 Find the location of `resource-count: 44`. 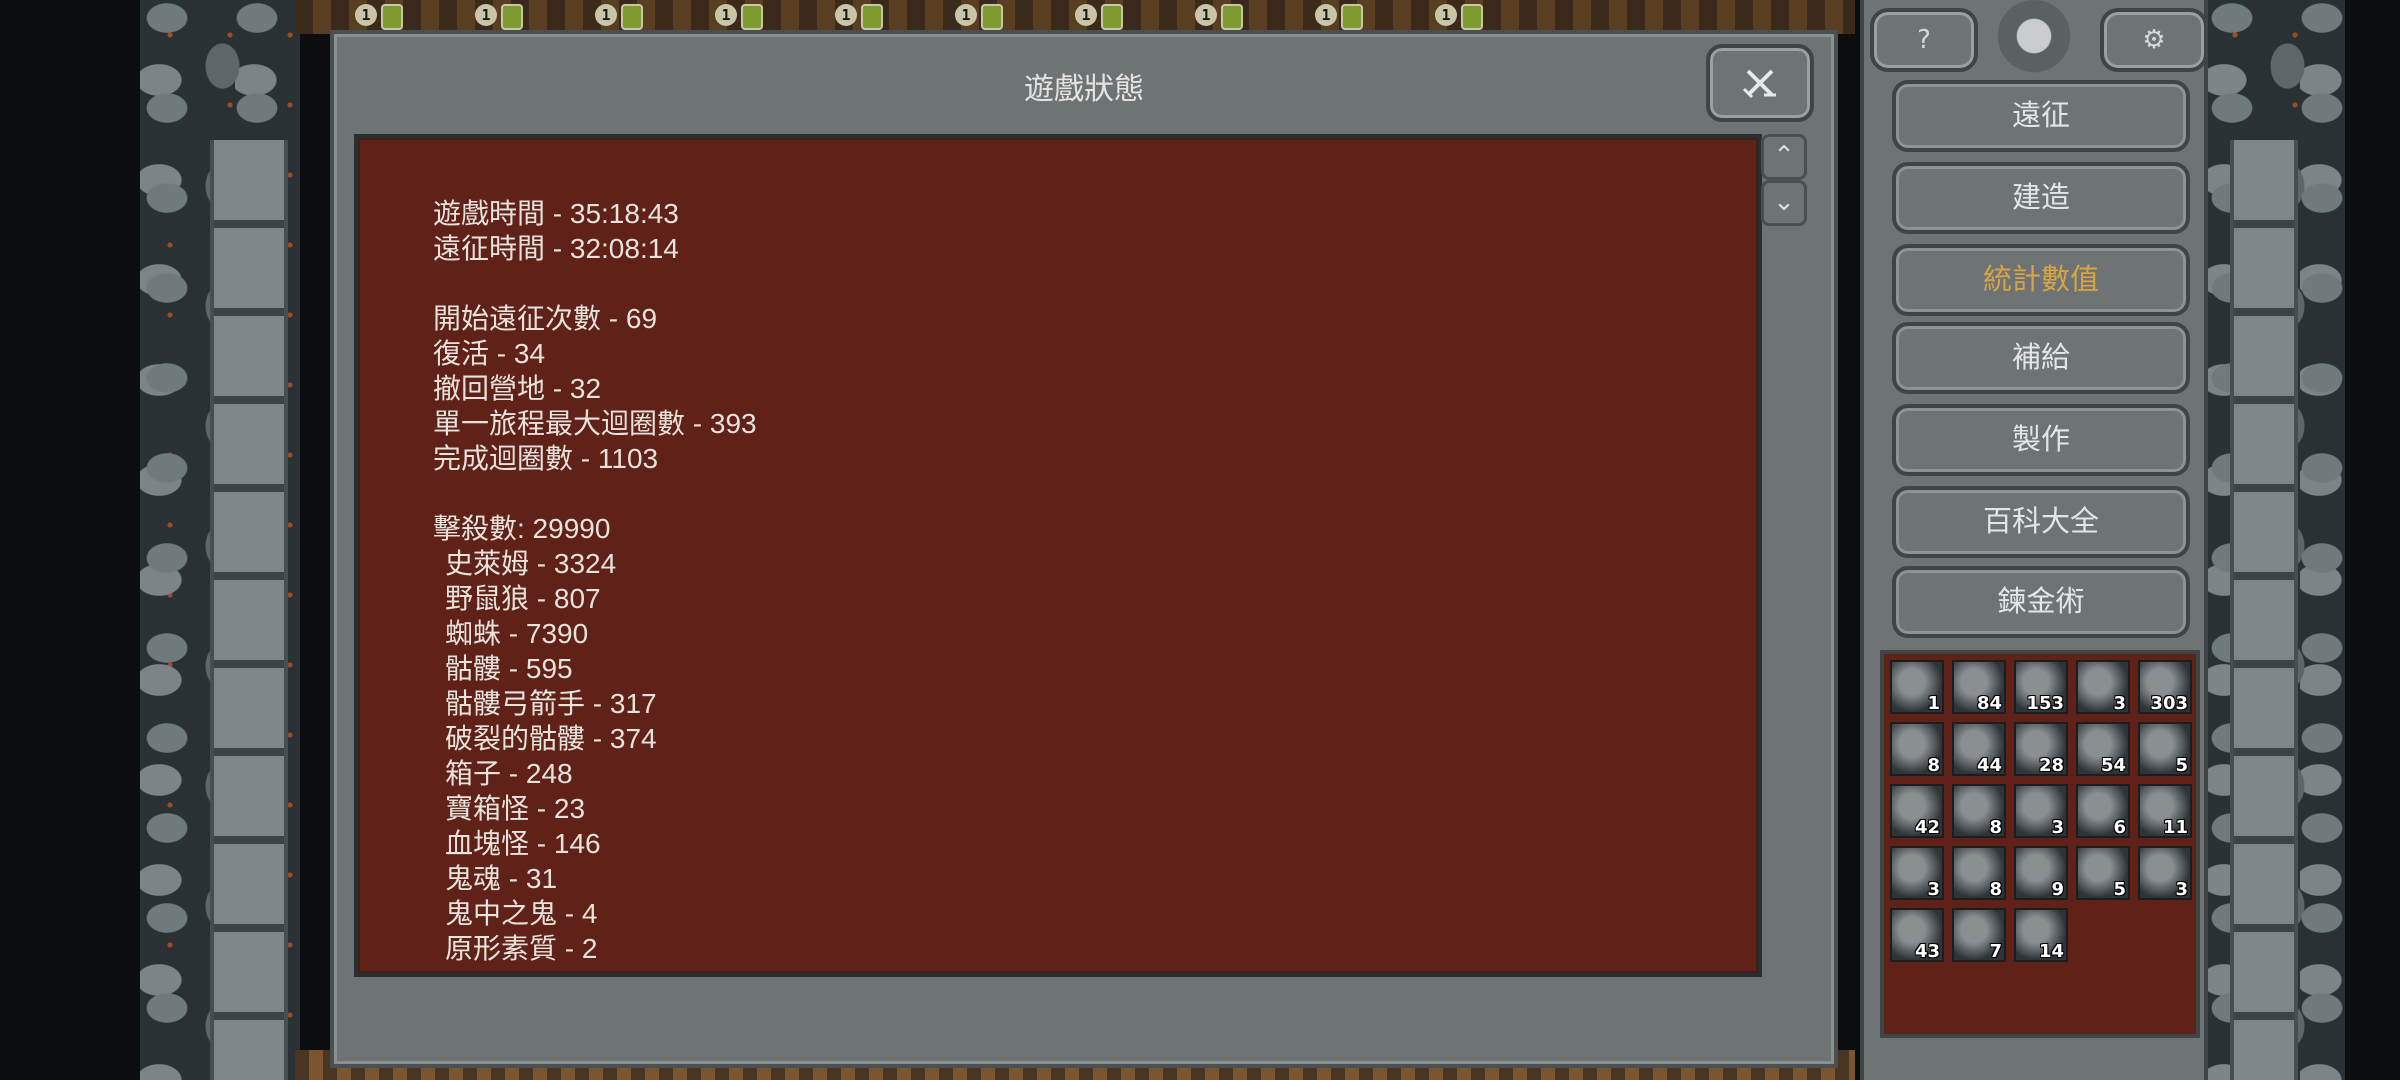

resource-count: 44 is located at coordinates (1989, 765).